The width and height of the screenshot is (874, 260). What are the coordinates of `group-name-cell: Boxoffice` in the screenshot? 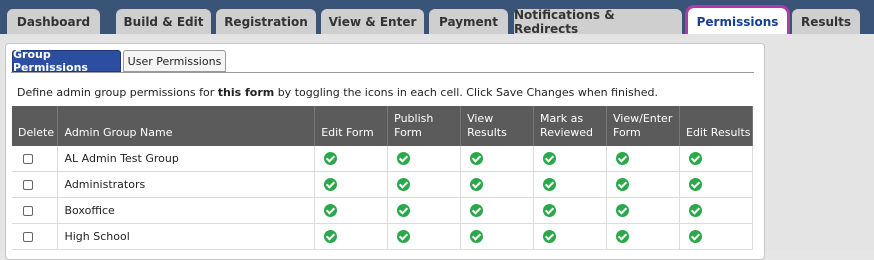 It's located at (186, 210).